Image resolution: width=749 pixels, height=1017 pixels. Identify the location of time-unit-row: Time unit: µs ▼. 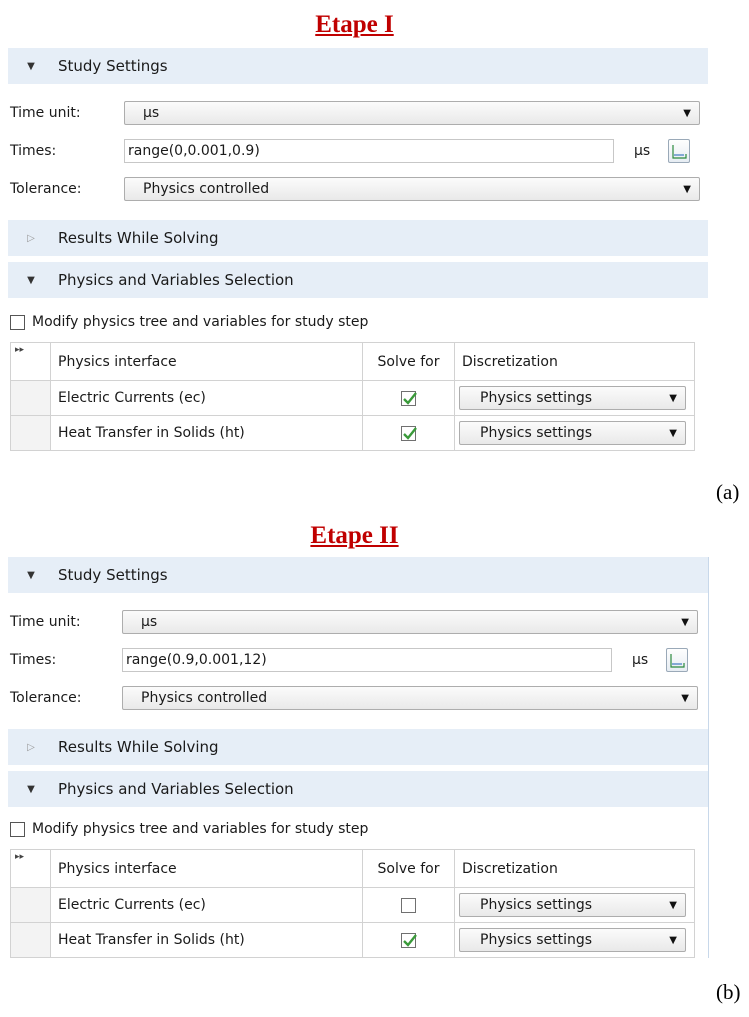
(358, 113).